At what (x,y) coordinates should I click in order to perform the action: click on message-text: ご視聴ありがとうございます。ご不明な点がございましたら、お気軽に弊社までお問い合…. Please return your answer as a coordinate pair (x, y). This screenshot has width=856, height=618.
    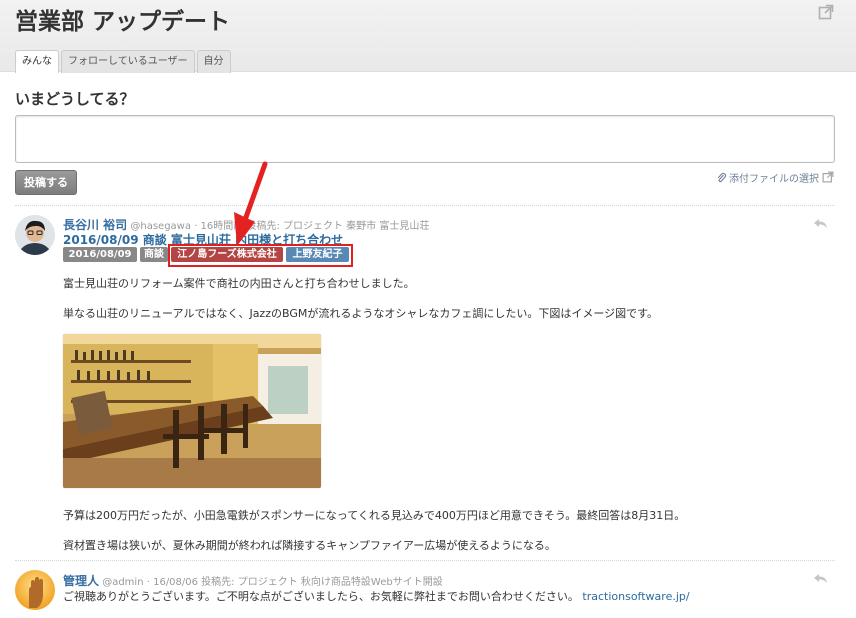
    Looking at the image, I should click on (321, 596).